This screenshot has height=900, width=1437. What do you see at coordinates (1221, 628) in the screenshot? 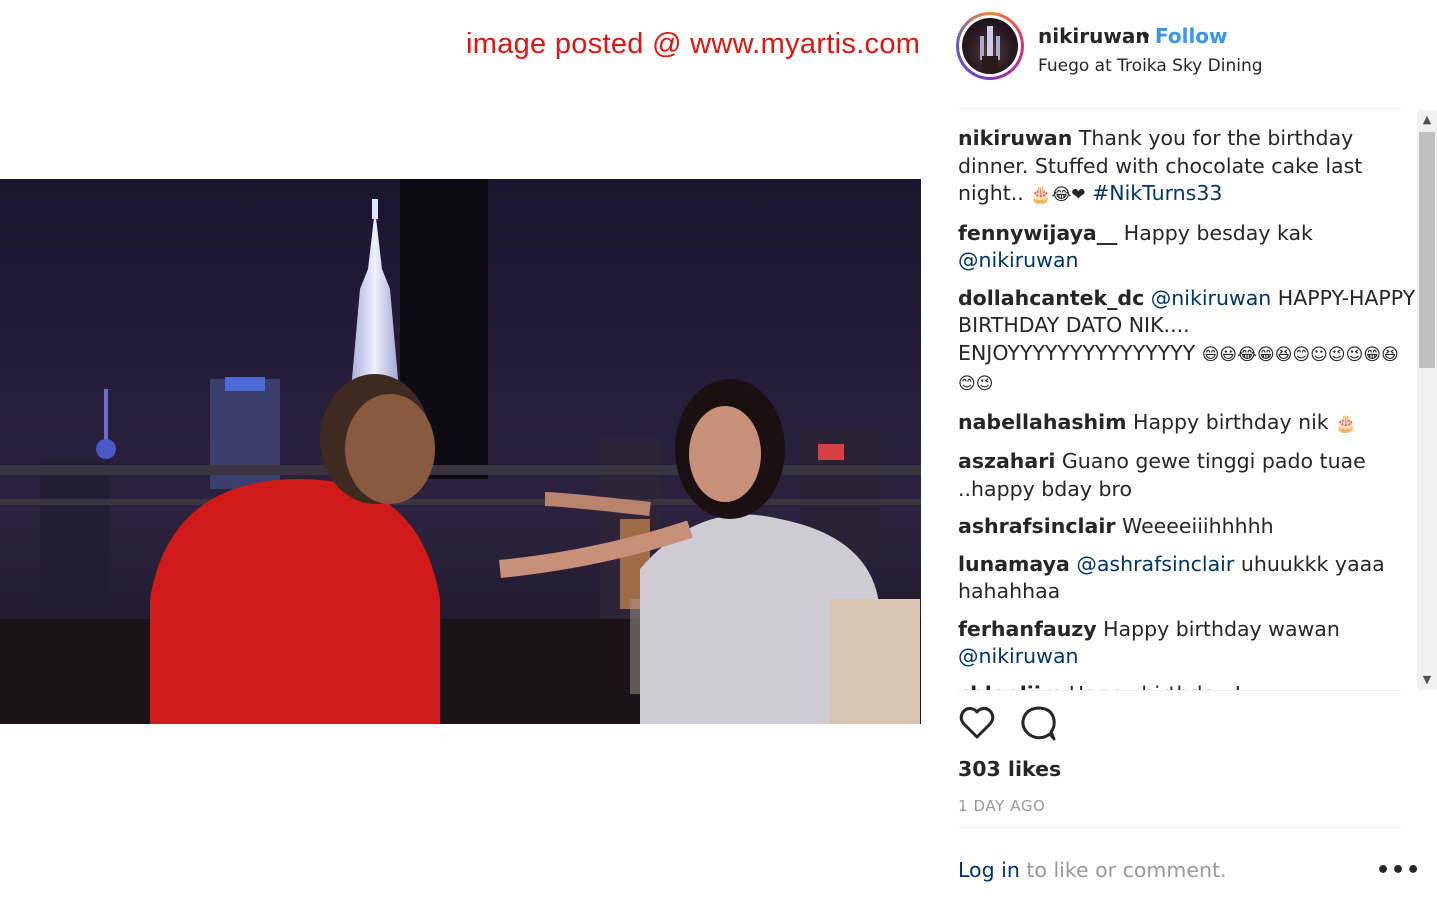
I see `comment-text: Happy birthday wawan` at bounding box center [1221, 628].